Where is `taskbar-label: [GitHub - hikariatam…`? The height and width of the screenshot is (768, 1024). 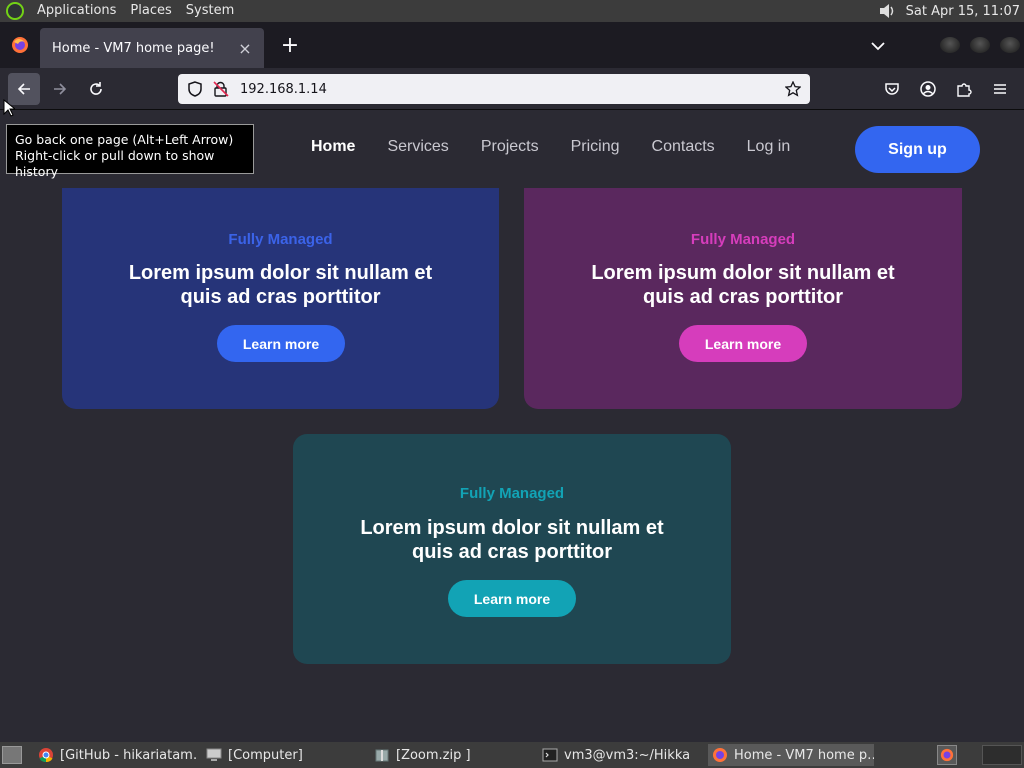
taskbar-label: [GitHub - hikariatam… is located at coordinates (129, 755).